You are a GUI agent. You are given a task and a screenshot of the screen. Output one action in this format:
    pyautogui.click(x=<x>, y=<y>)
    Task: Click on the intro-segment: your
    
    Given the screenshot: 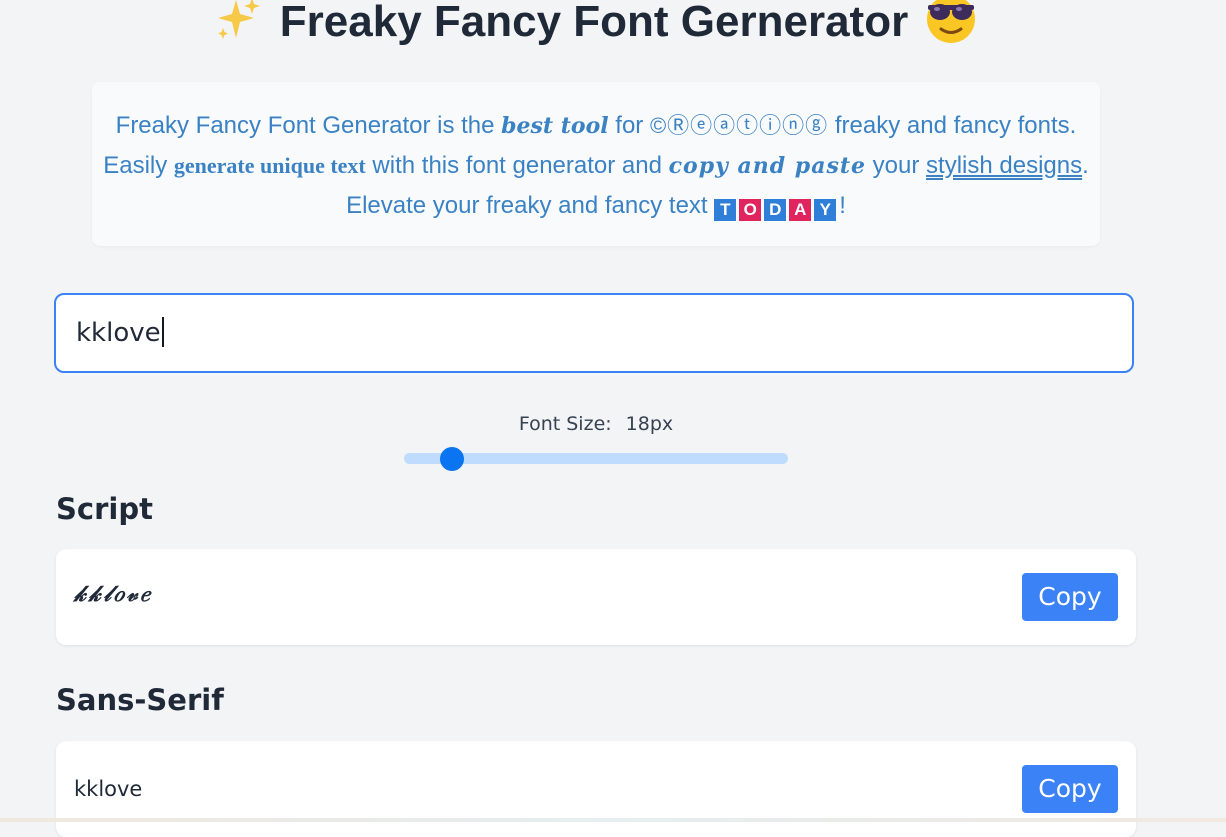 What is the action you would take?
    pyautogui.click(x=896, y=165)
    